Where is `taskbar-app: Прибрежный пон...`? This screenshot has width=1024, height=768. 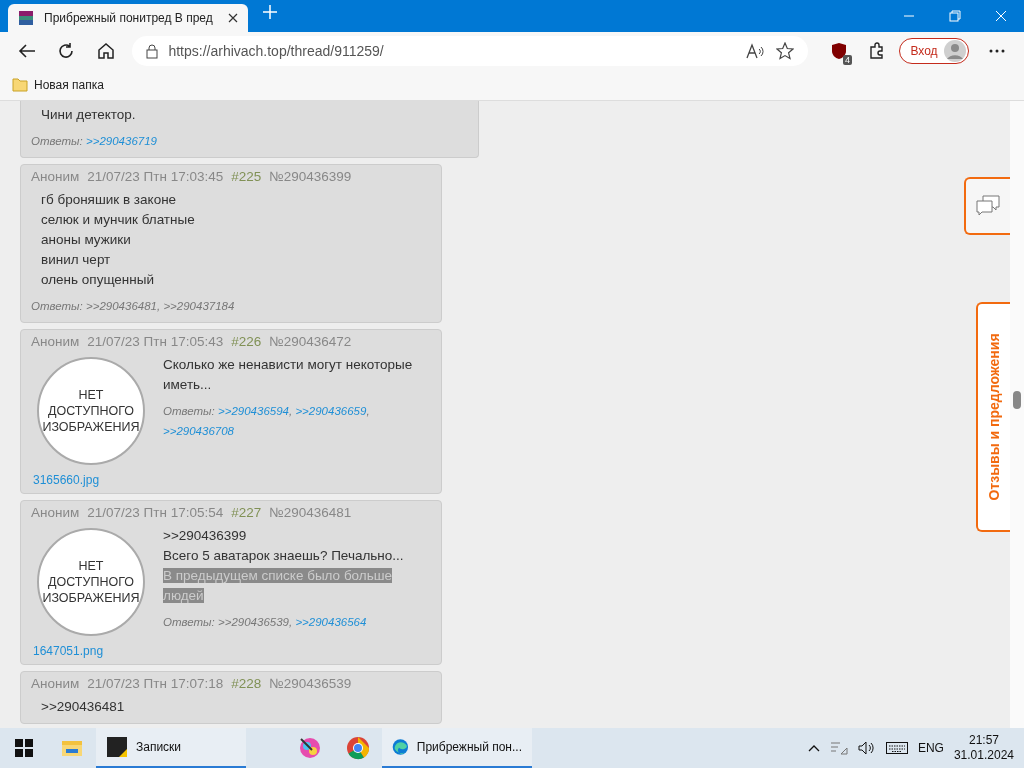
taskbar-app: Прибрежный пон... is located at coordinates (457, 748).